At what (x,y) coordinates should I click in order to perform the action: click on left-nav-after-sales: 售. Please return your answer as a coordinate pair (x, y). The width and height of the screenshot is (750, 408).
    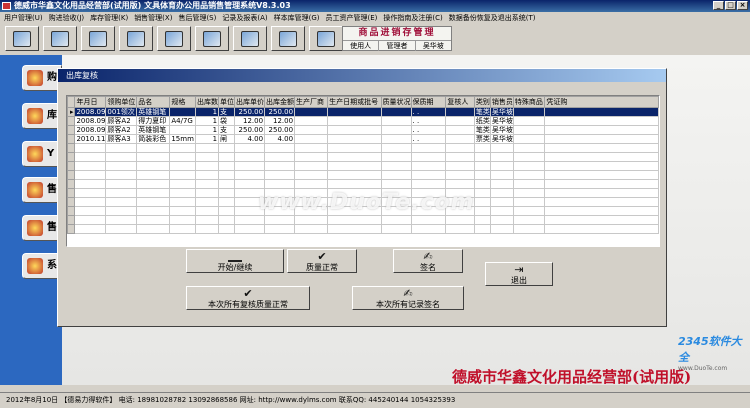
    Looking at the image, I should click on (42, 228).